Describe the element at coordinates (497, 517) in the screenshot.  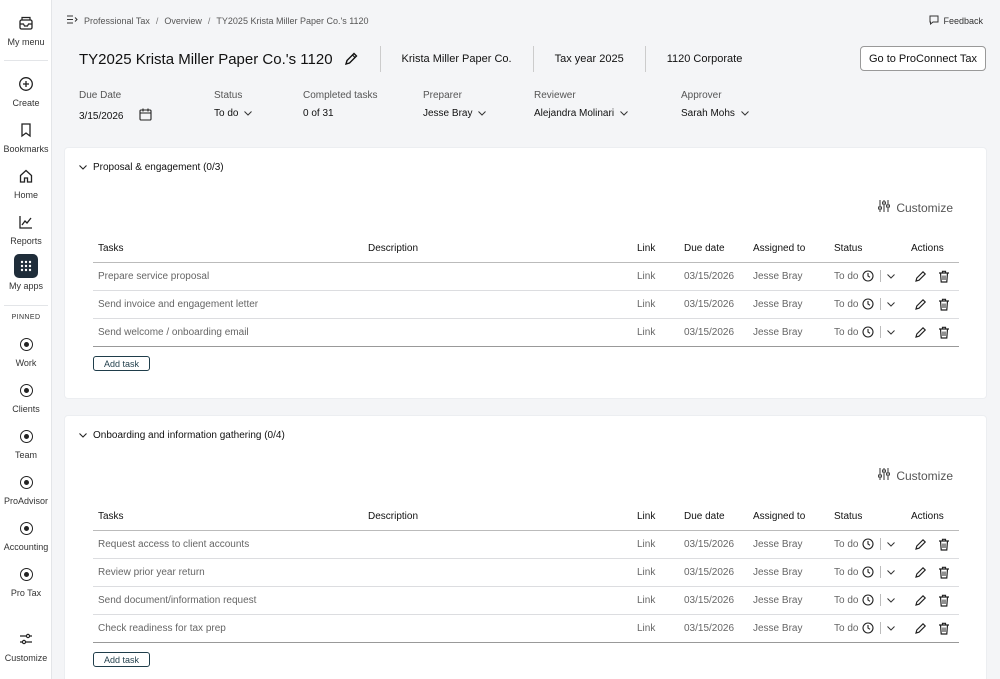
I see `column-header: Description` at that location.